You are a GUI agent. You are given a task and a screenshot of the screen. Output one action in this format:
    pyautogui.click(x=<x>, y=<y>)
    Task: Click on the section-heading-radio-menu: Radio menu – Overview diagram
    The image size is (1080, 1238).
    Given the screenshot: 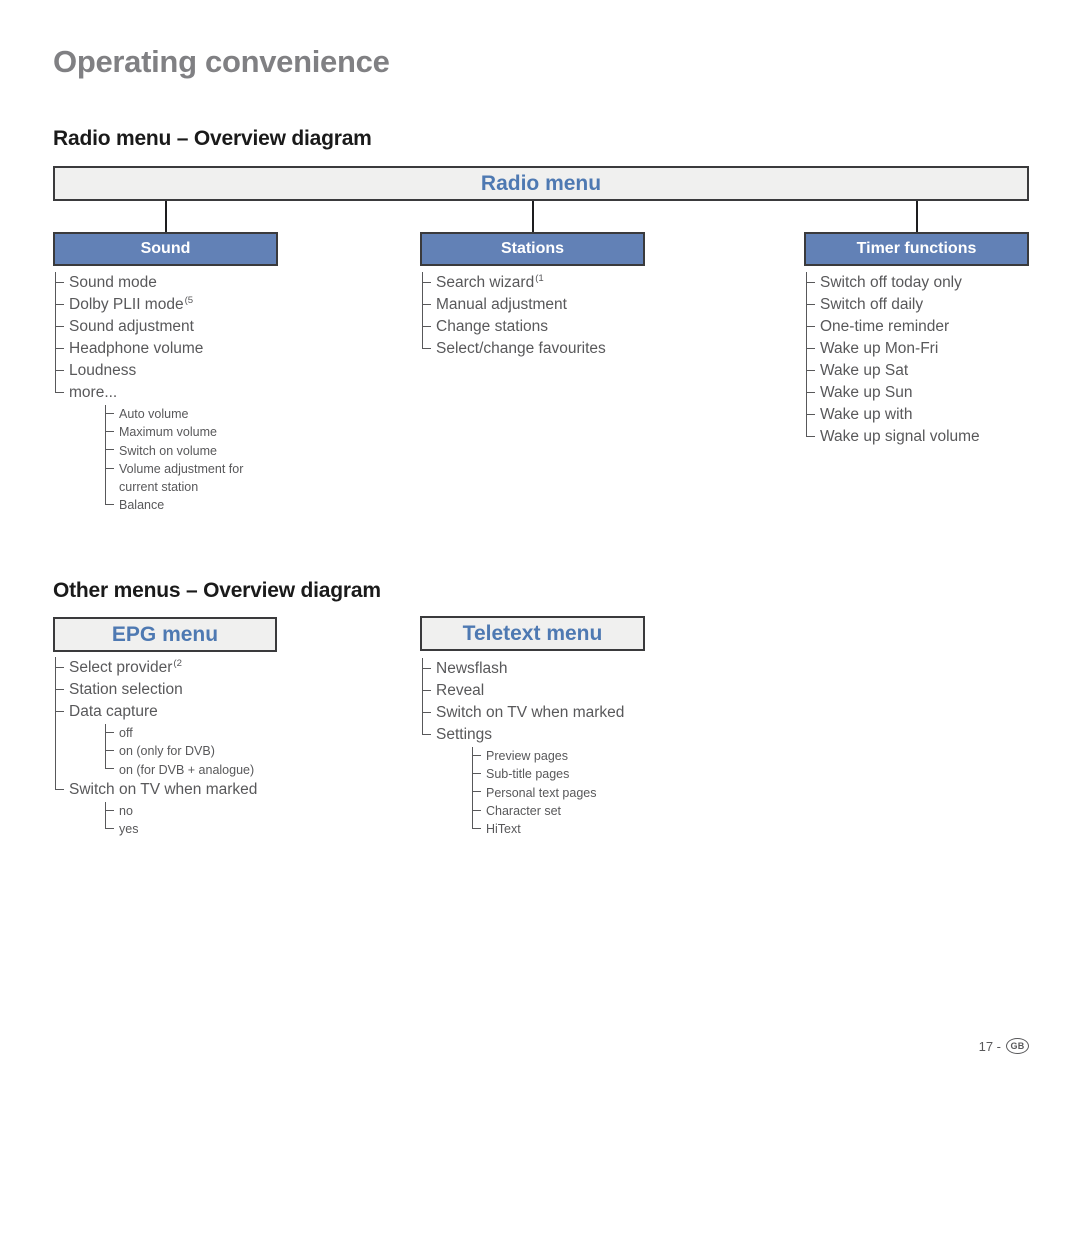 What is the action you would take?
    pyautogui.click(x=212, y=138)
    